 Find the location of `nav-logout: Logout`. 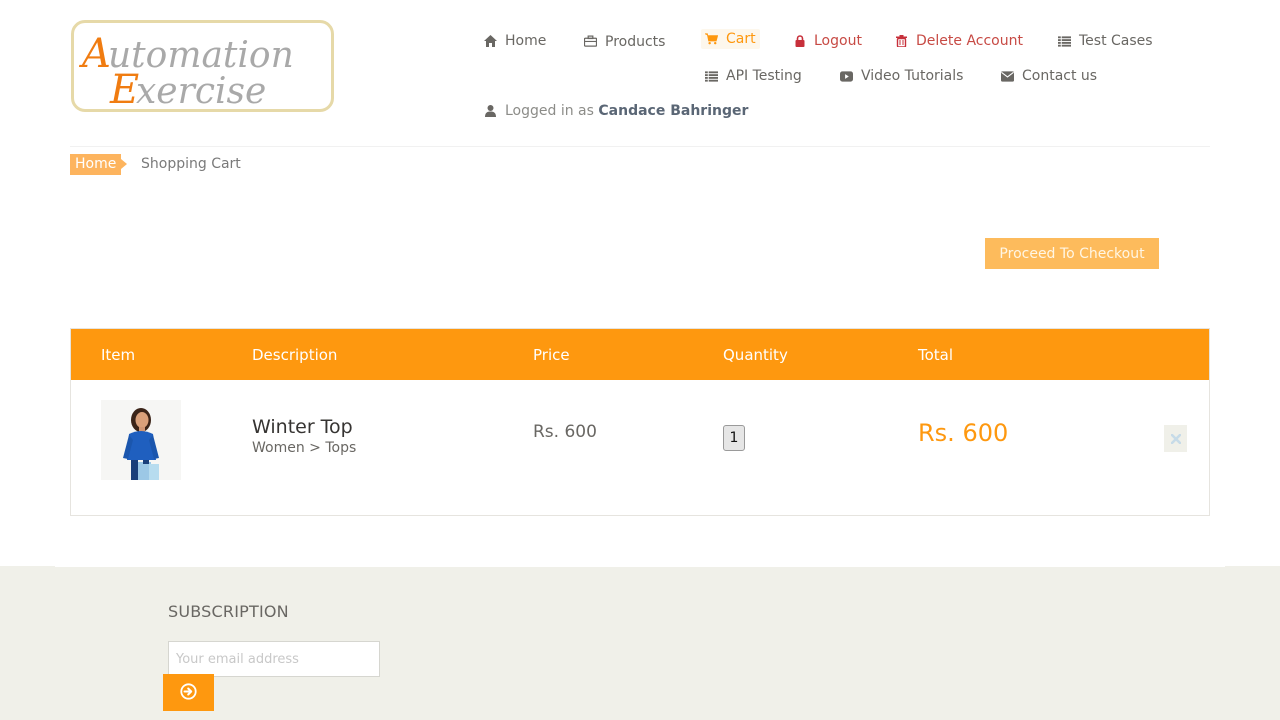

nav-logout: Logout is located at coordinates (827, 41).